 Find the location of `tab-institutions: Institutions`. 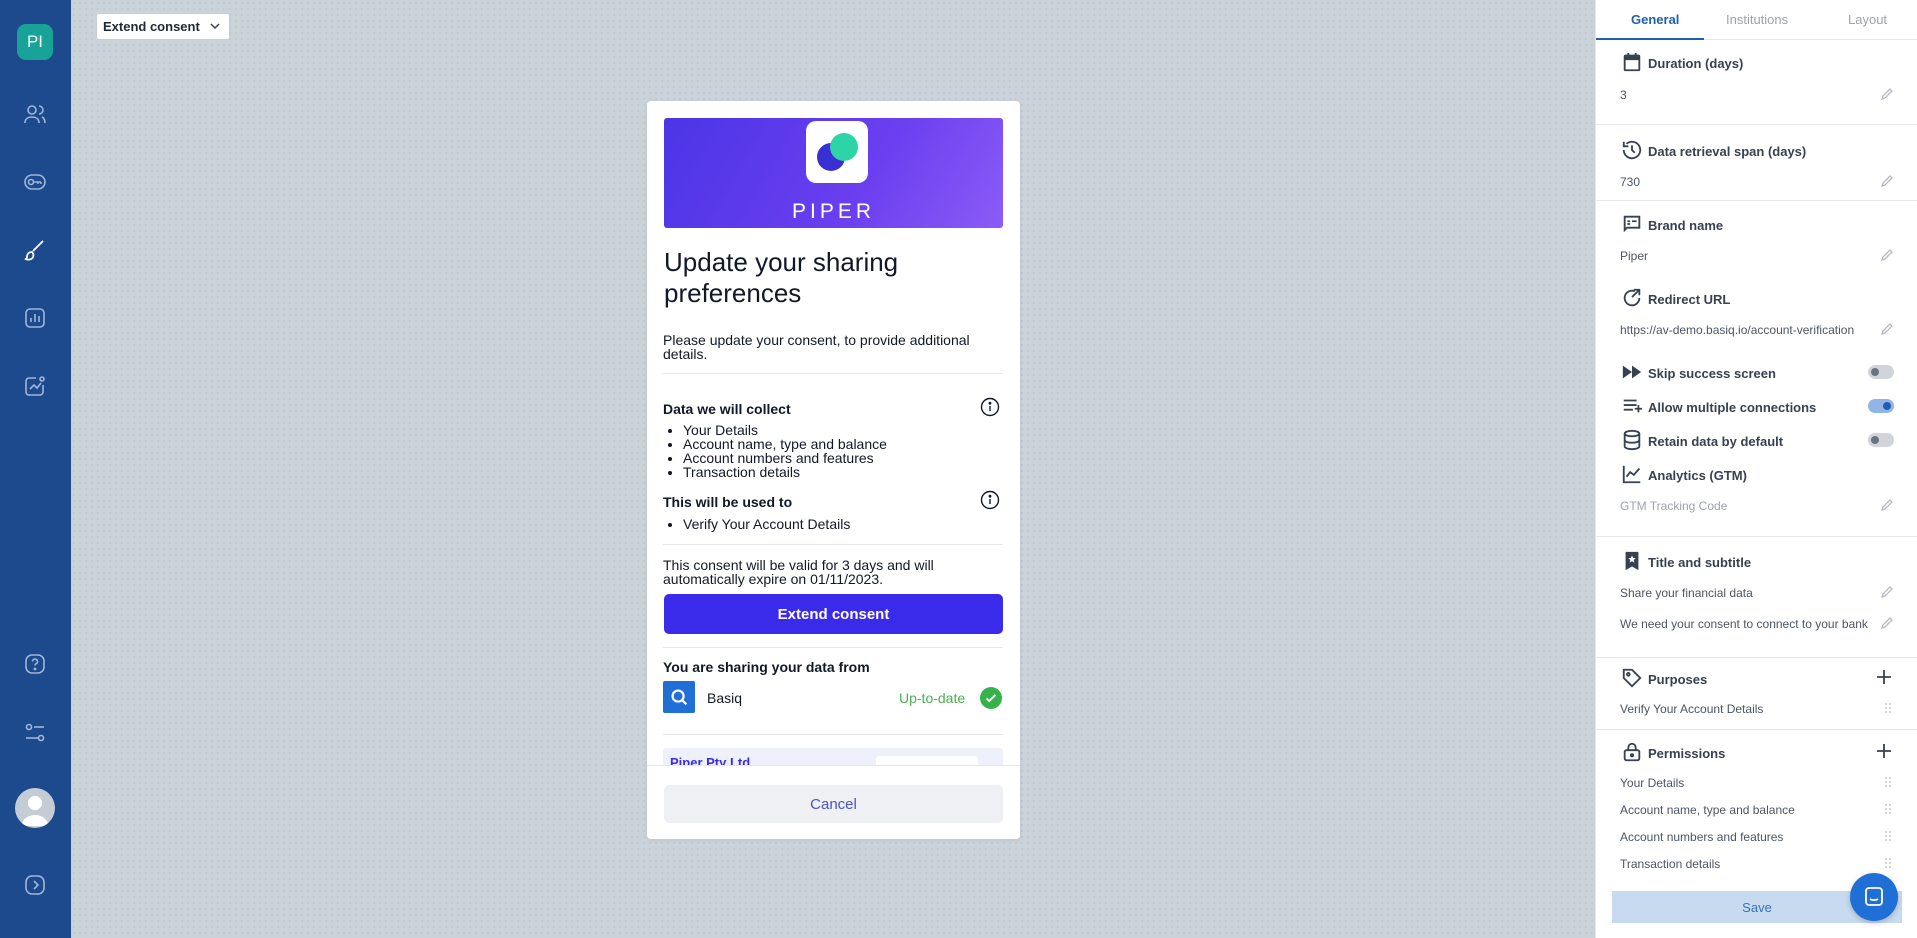

tab-institutions: Institutions is located at coordinates (1757, 19).